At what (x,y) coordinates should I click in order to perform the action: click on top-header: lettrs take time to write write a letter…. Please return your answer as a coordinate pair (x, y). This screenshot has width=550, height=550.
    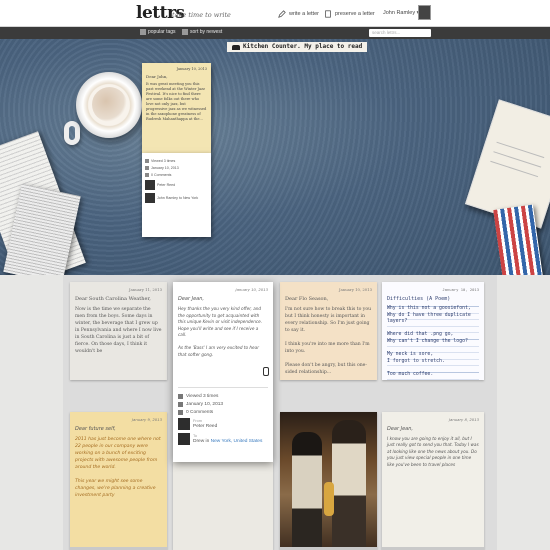
    Looking at the image, I should click on (275, 13).